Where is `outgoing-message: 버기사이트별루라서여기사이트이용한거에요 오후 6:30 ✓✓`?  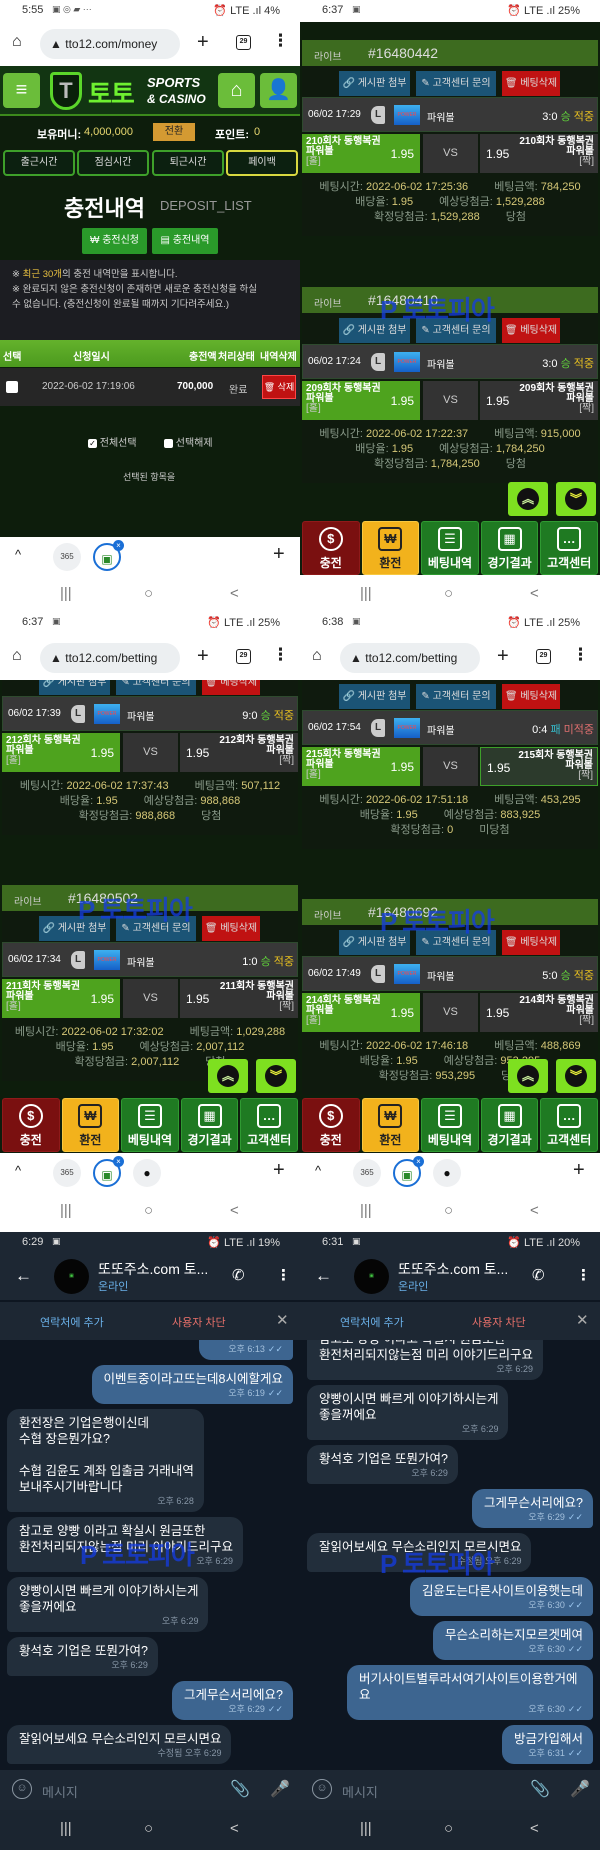 outgoing-message: 버기사이트별루라서여기사이트이용한거에요 오후 6:30 ✓✓ is located at coordinates (470, 1692).